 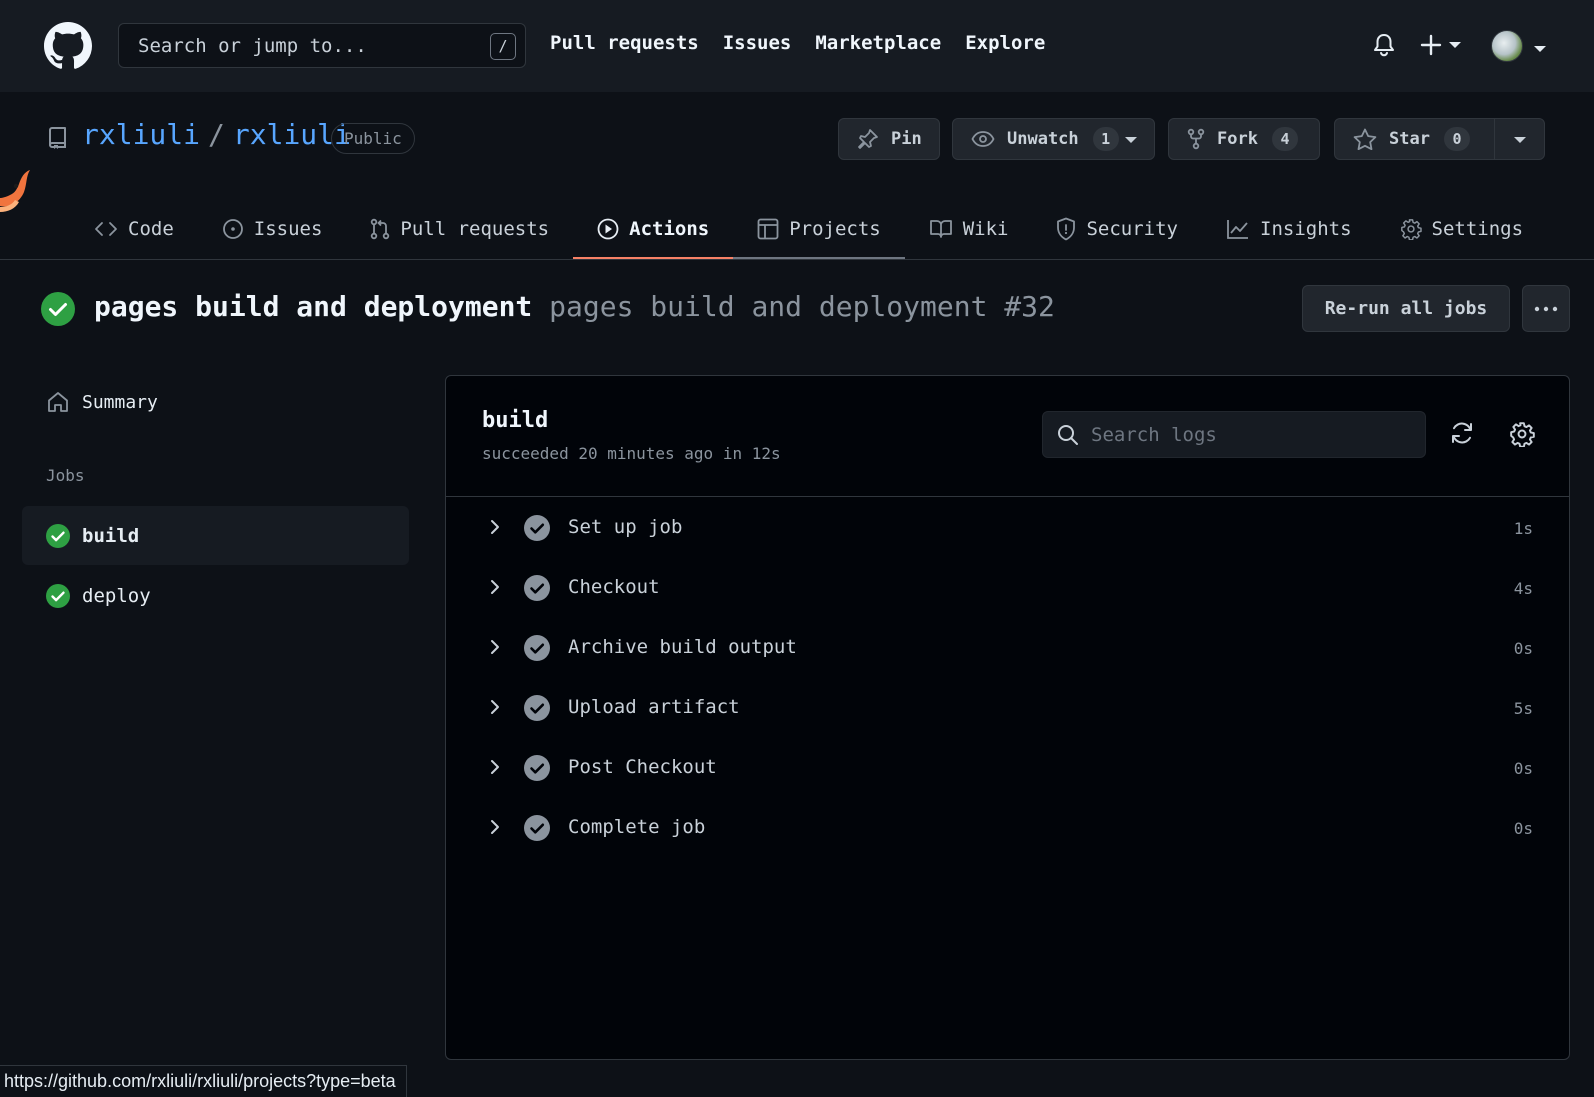 What do you see at coordinates (868, 139) in the screenshot?
I see `pin-icon` at bounding box center [868, 139].